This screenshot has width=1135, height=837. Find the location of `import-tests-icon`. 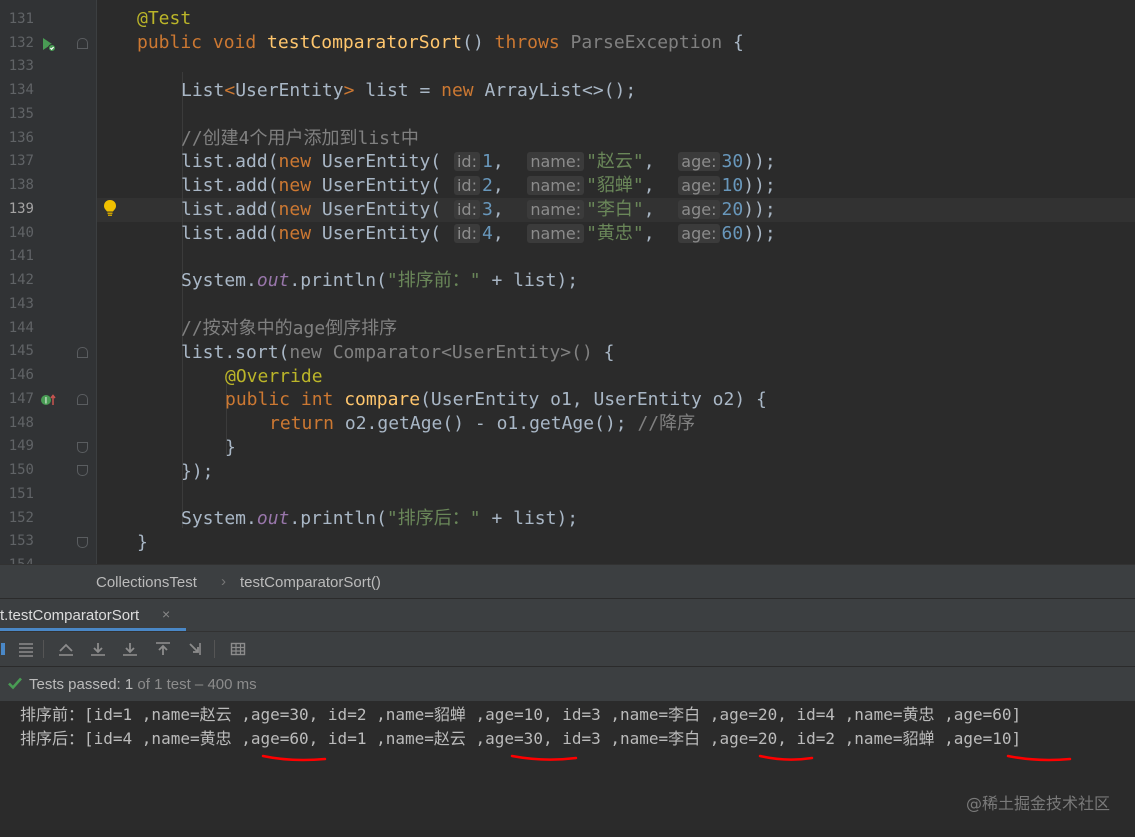

import-tests-icon is located at coordinates (66, 649).